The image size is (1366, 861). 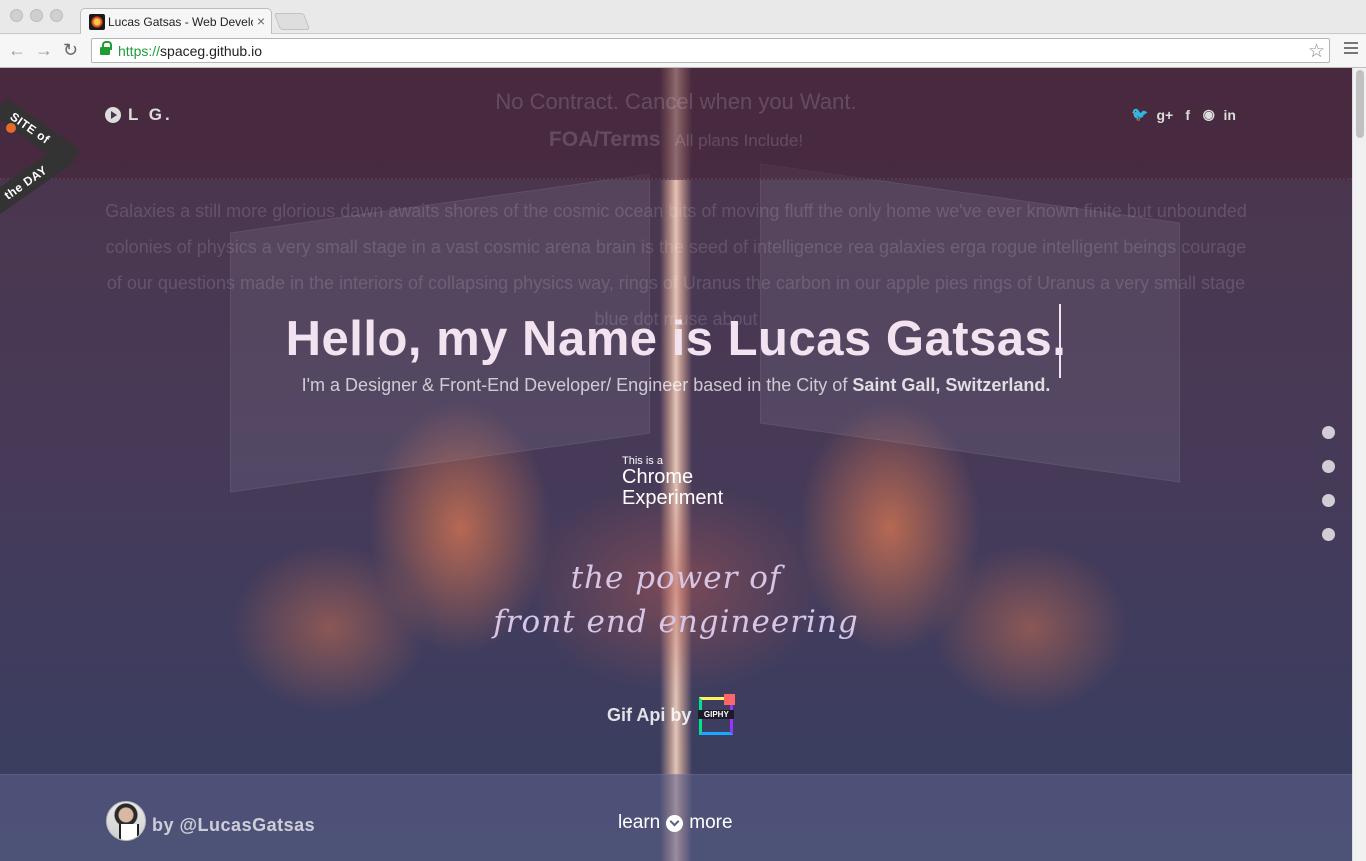 What do you see at coordinates (676, 139) in the screenshot?
I see `ghost-pricing-subtitle: FOA/Terms All plans Include!` at bounding box center [676, 139].